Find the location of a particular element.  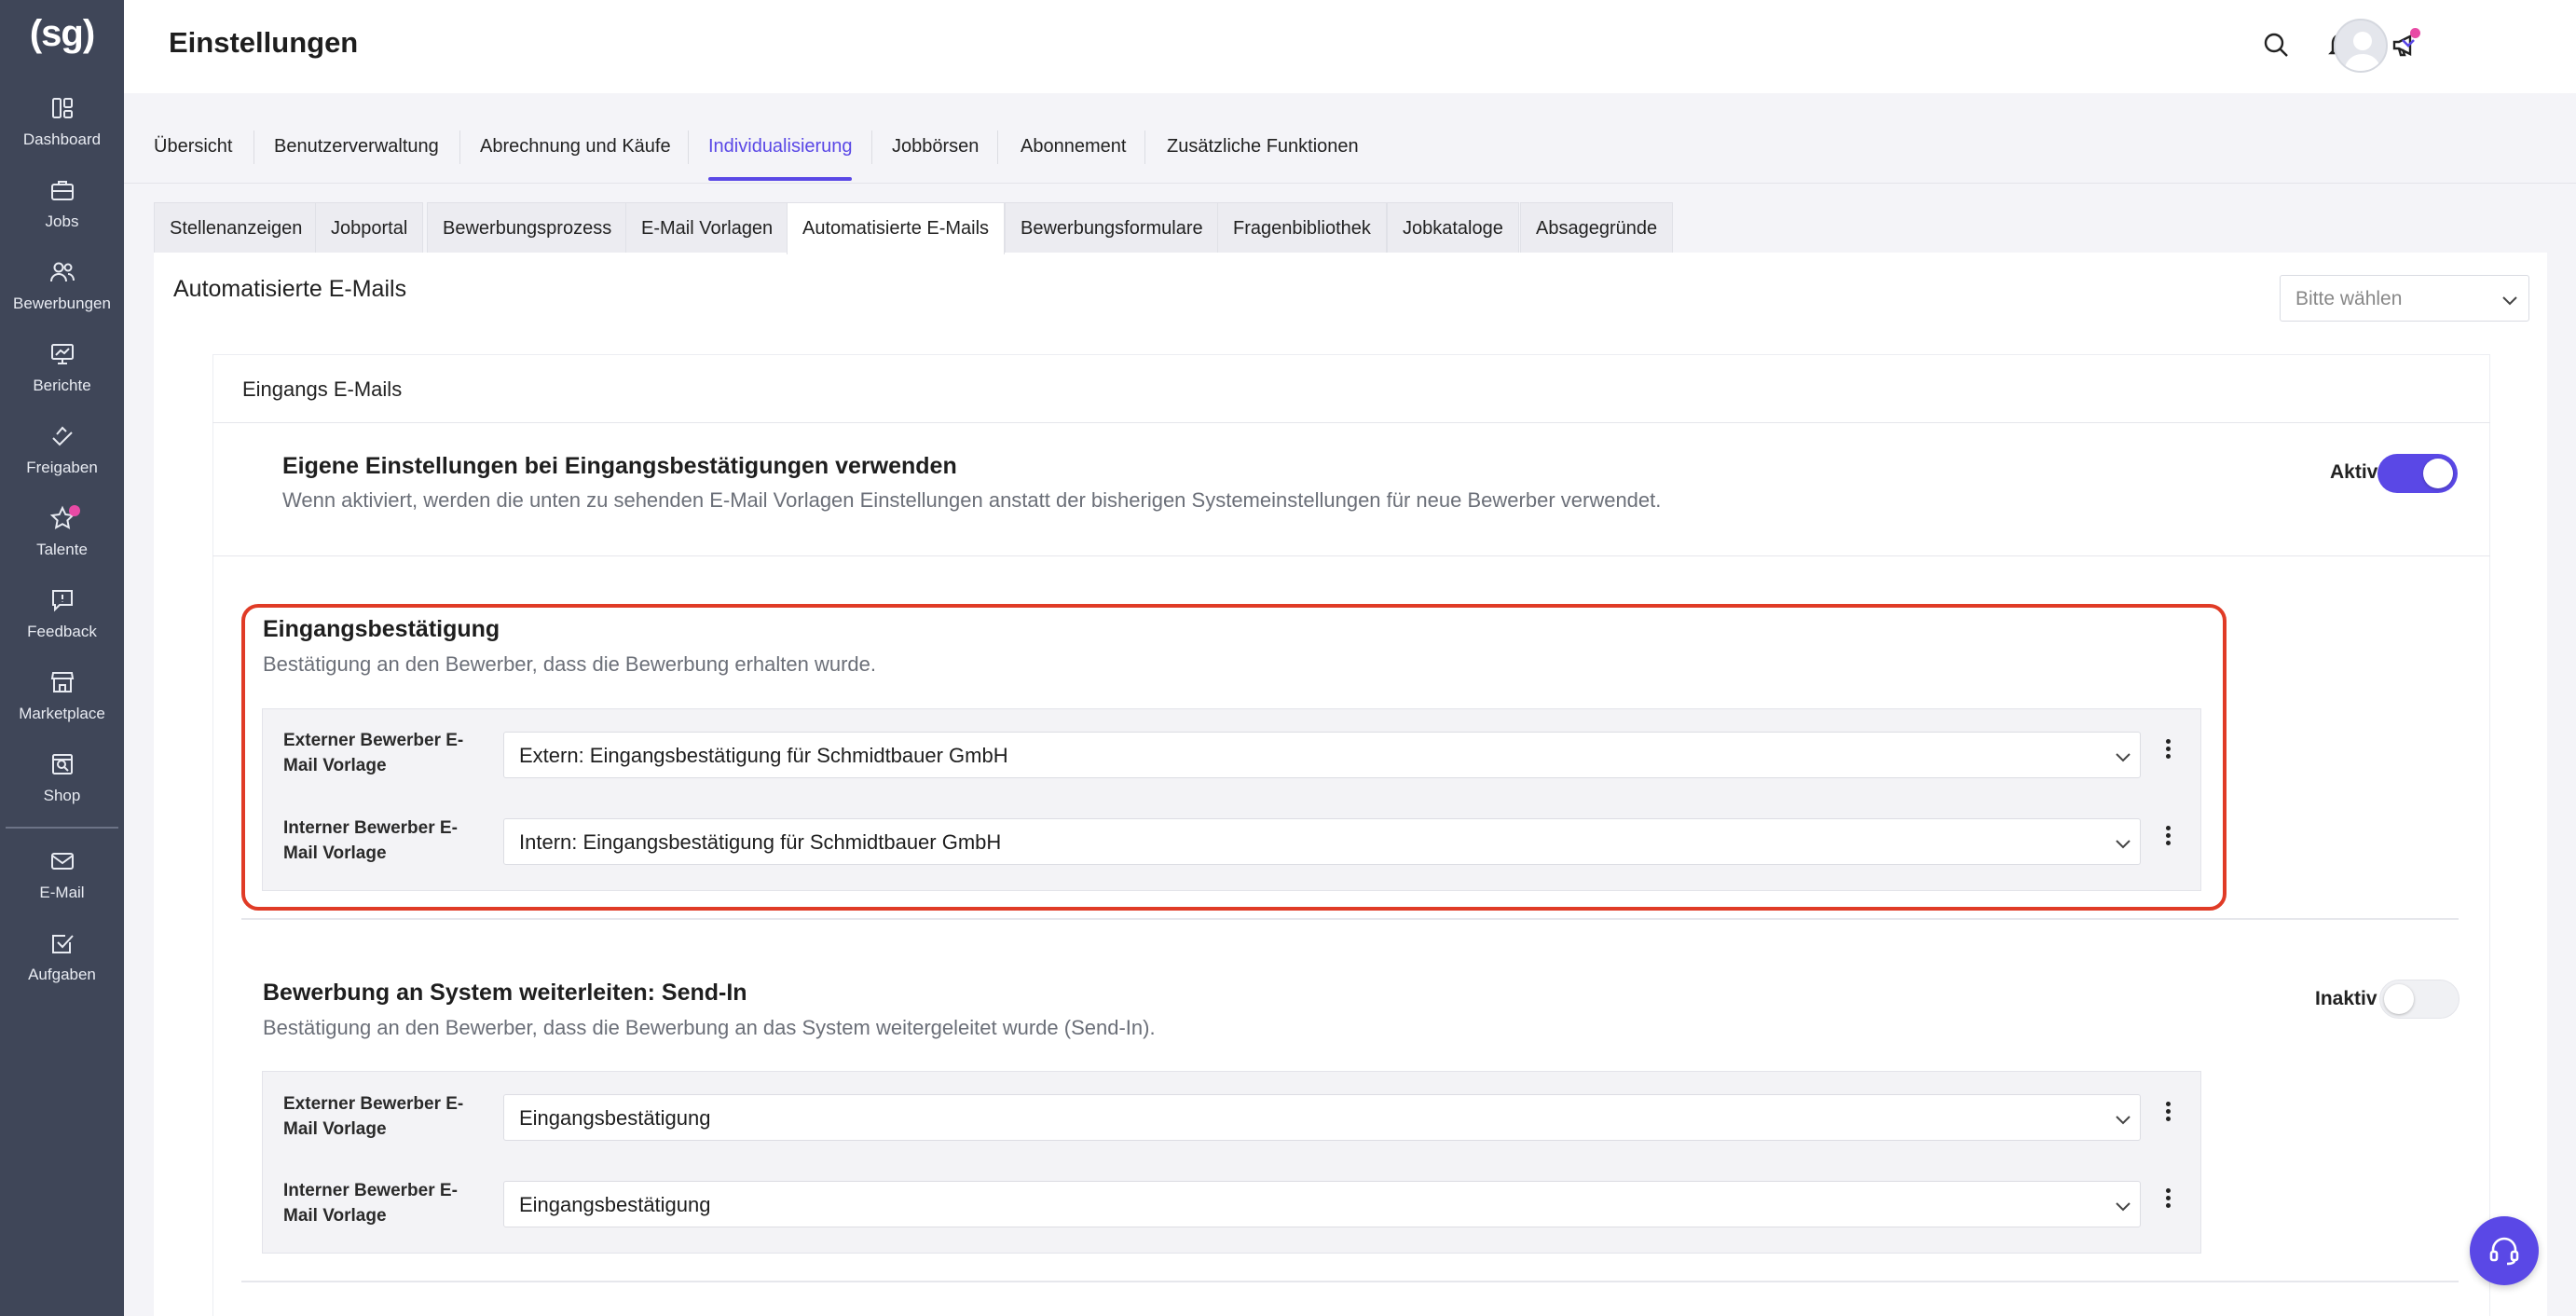

active-tab-indicator is located at coordinates (780, 179).